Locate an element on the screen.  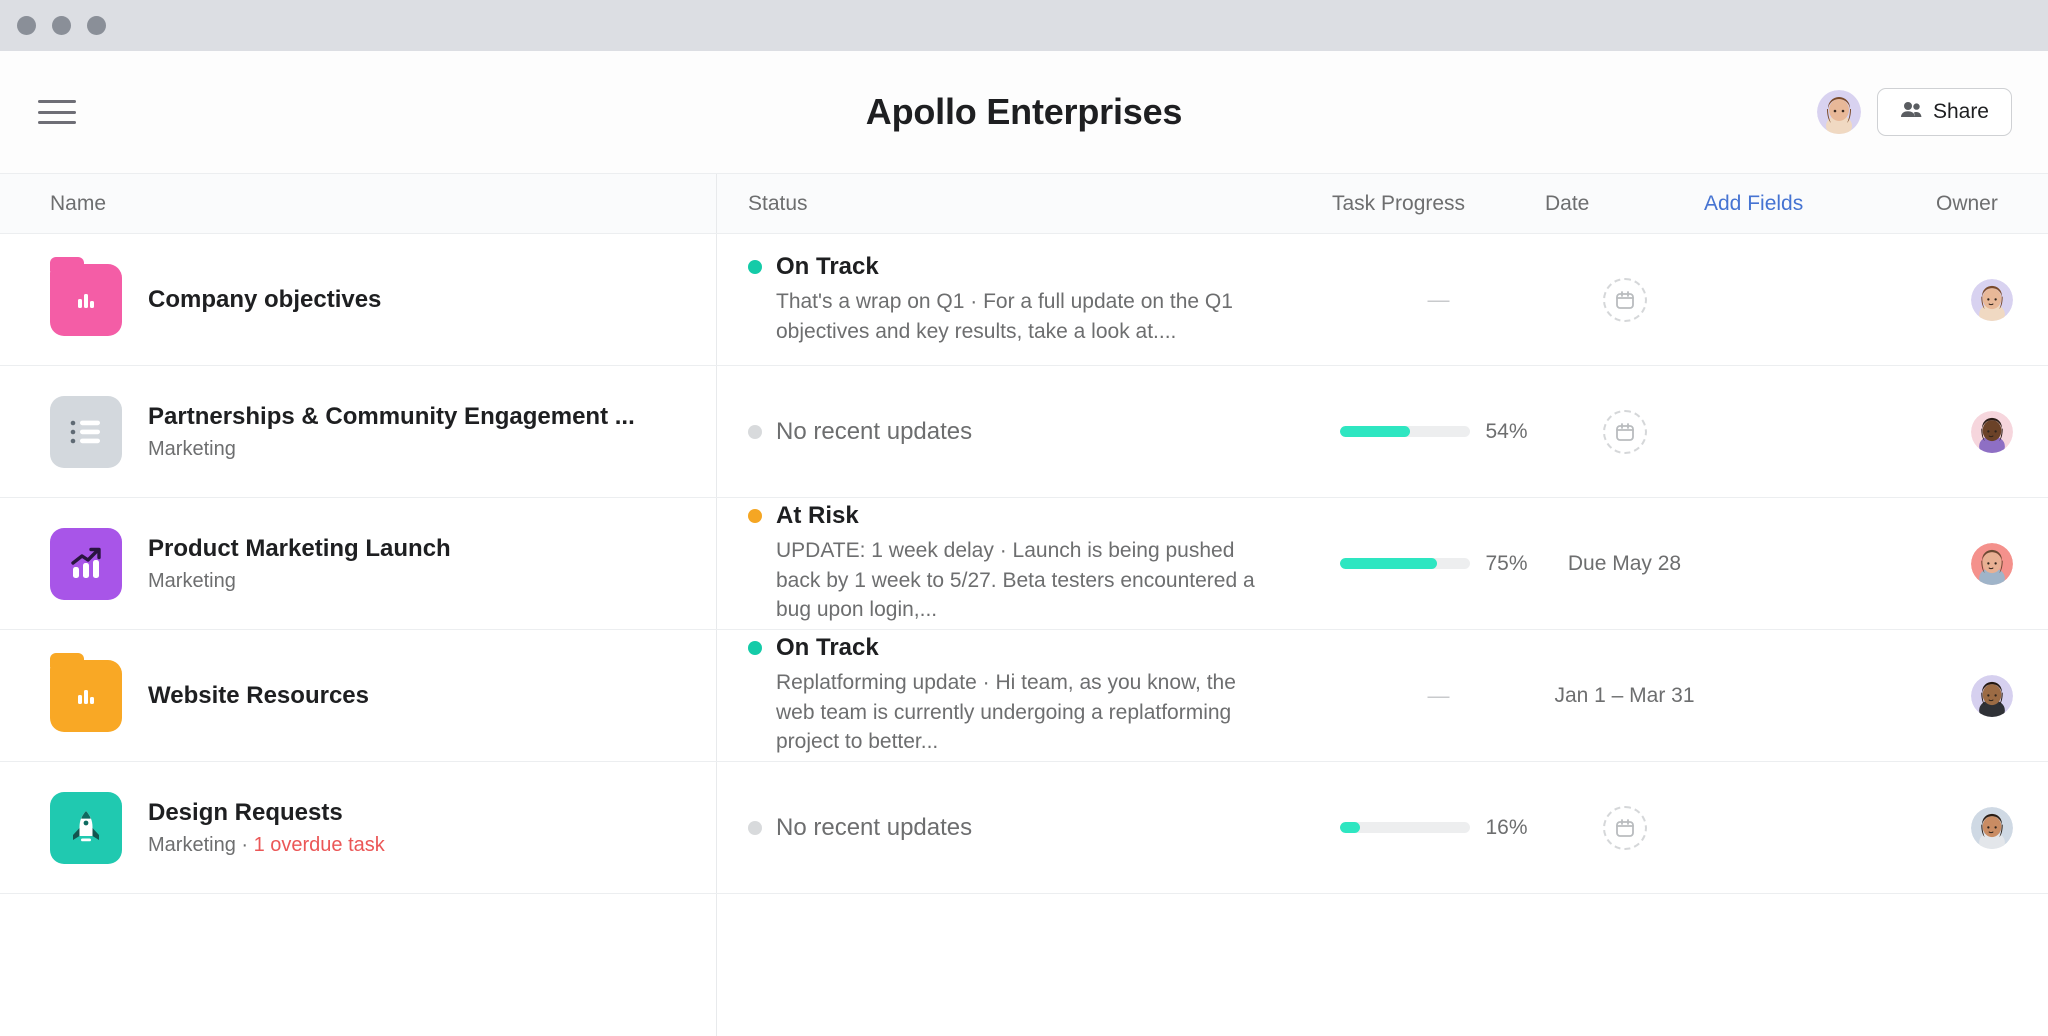
header-actions: Share is located at coordinates (1914, 112).